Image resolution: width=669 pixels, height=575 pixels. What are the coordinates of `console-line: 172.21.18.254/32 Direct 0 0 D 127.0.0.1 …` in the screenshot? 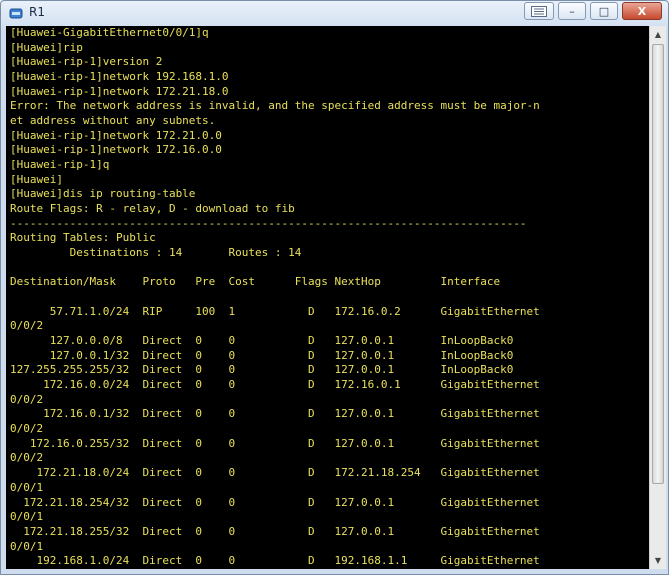 It's located at (275, 502).